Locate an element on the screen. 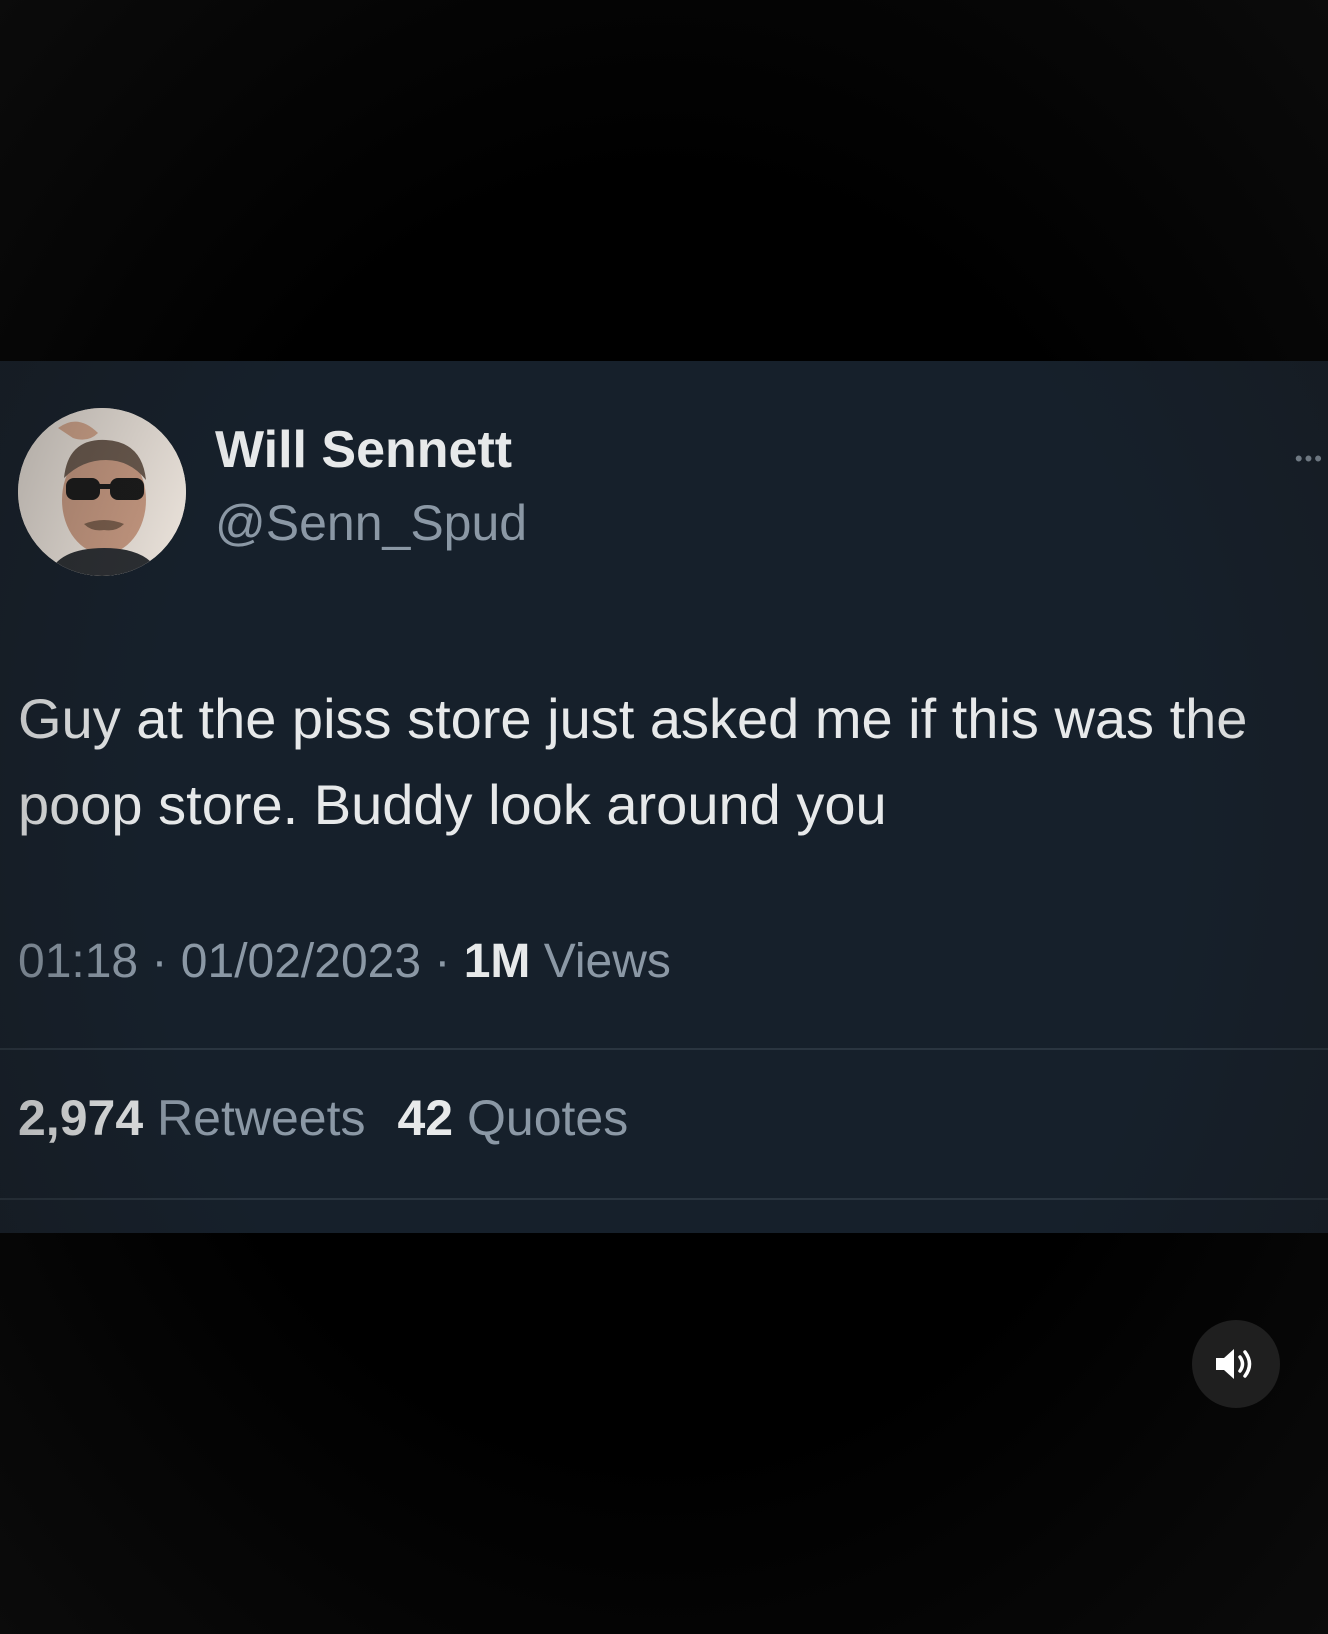 Image resolution: width=1328 pixels, height=1634 pixels. tweet-meta: 01:18 · 01/02/2023 · 1M Views is located at coordinates (344, 962).